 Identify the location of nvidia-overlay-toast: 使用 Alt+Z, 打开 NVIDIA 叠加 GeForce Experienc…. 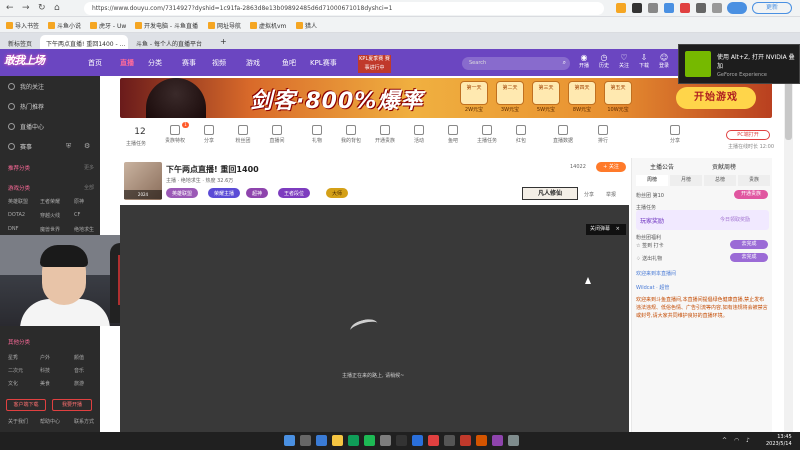
(739, 64).